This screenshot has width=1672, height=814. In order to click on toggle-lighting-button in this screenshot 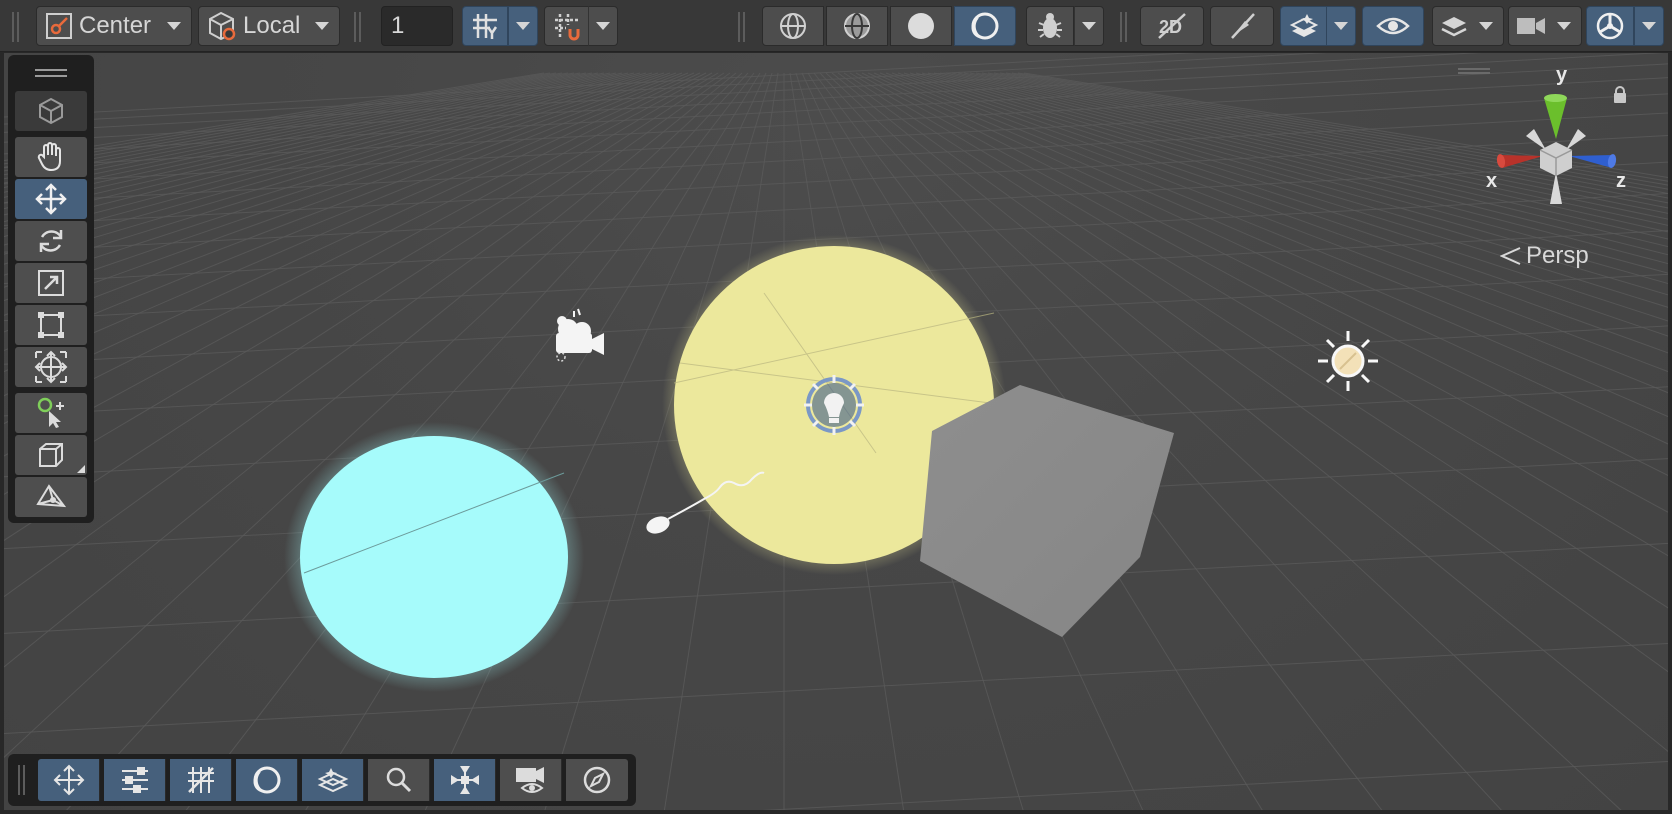, I will do `click(1242, 26)`.